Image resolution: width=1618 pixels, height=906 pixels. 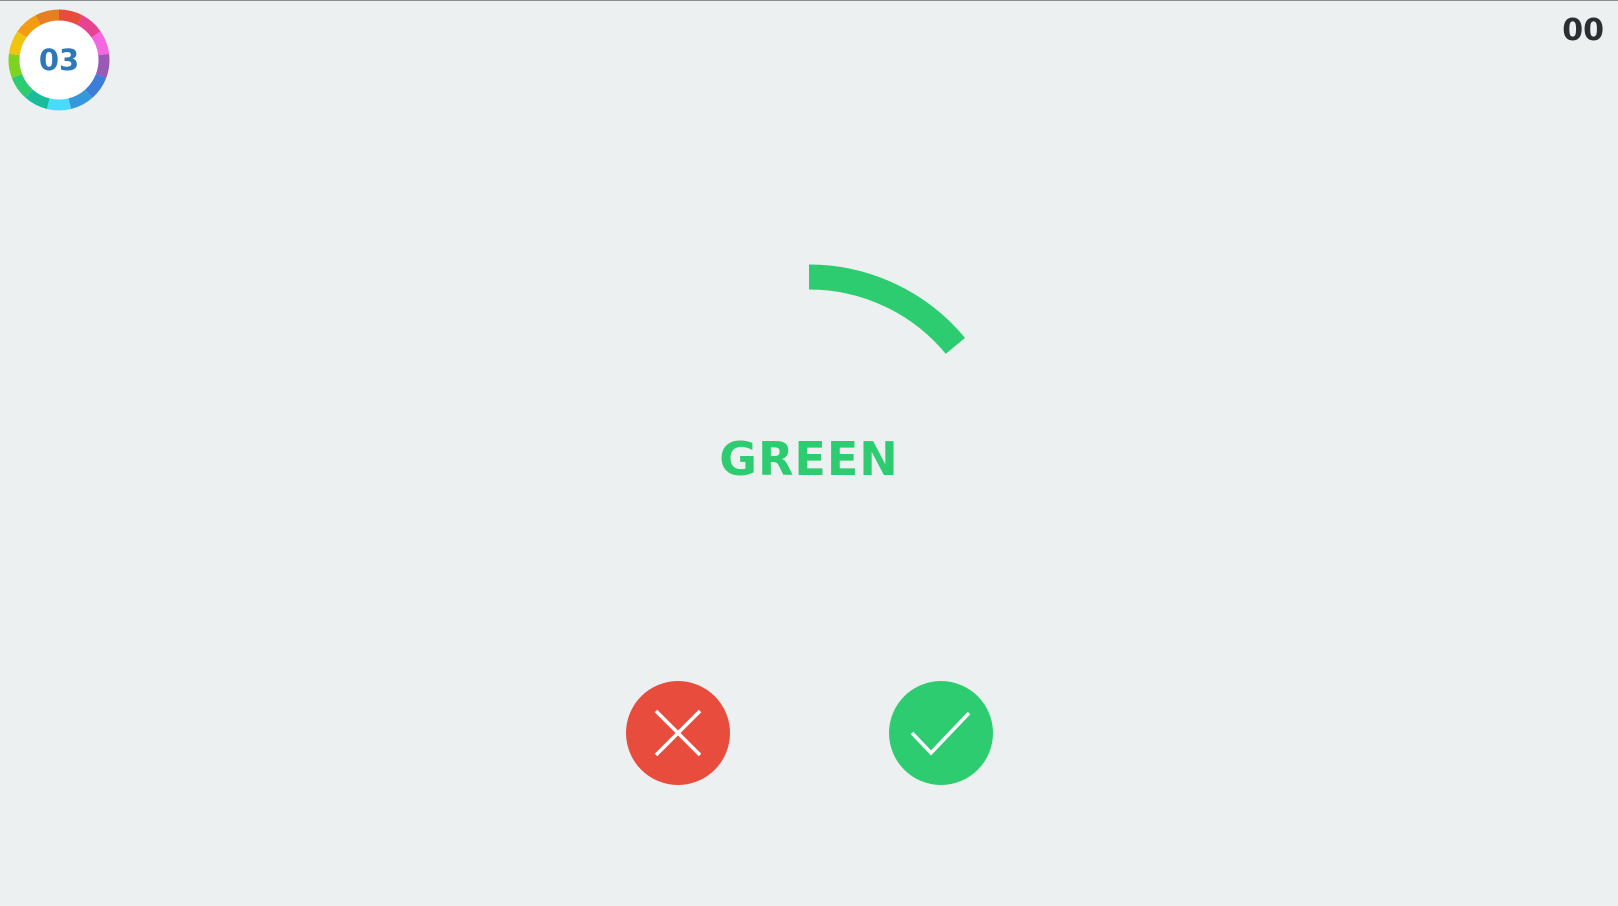 What do you see at coordinates (809, 459) in the screenshot?
I see `color-word: GREEN` at bounding box center [809, 459].